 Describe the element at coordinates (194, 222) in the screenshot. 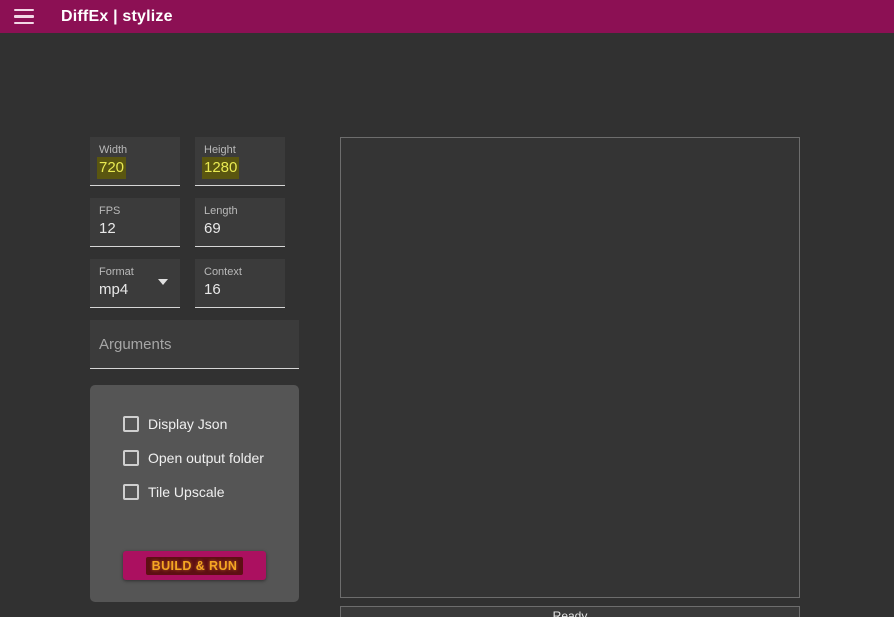

I see `field-row-timing: FPS 12 Length 69` at that location.